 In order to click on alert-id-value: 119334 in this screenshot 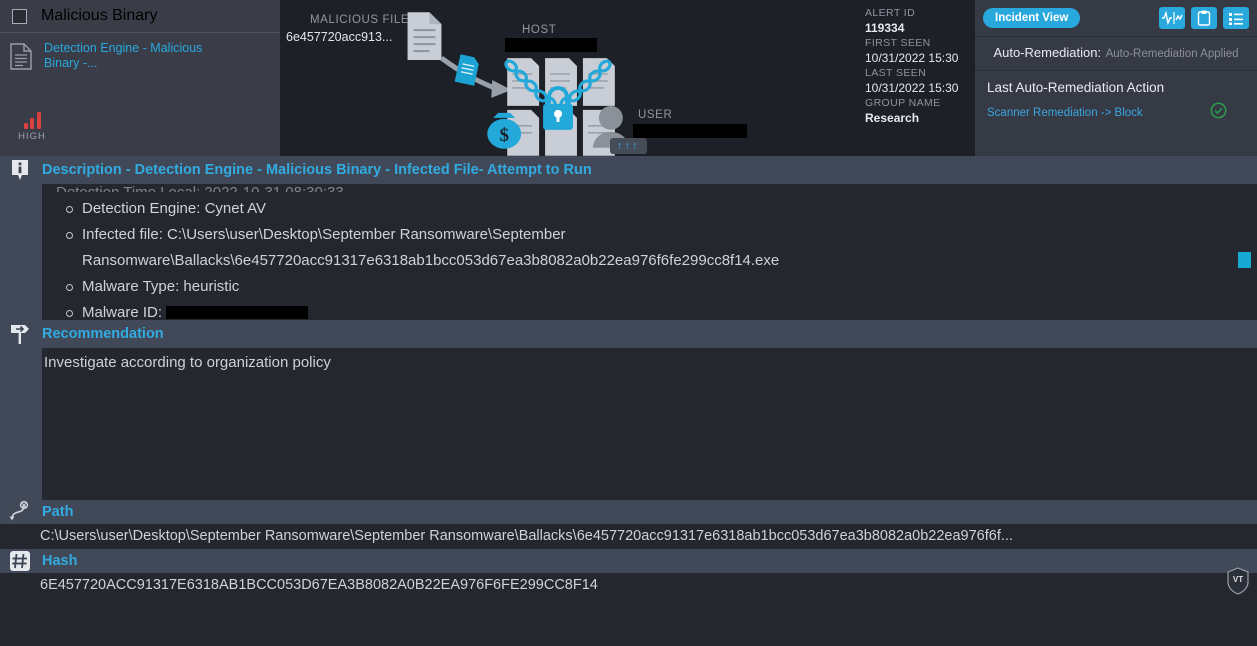, I will do `click(885, 28)`.